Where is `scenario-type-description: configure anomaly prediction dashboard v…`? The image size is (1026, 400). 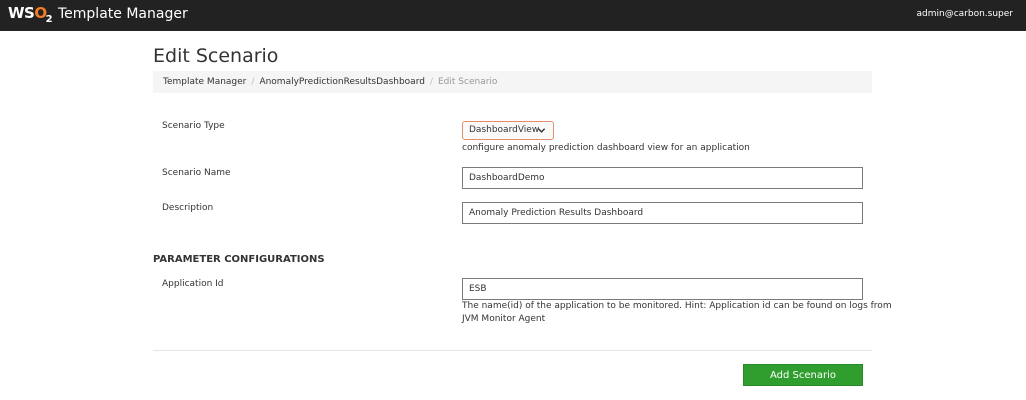
scenario-type-description: configure anomaly prediction dashboard v… is located at coordinates (606, 148).